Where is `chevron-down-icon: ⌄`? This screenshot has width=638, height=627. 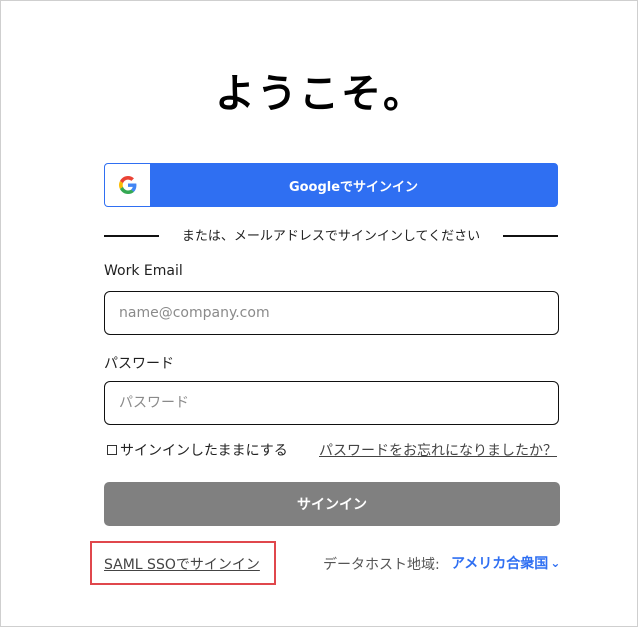
chevron-down-icon: ⌄ is located at coordinates (554, 563).